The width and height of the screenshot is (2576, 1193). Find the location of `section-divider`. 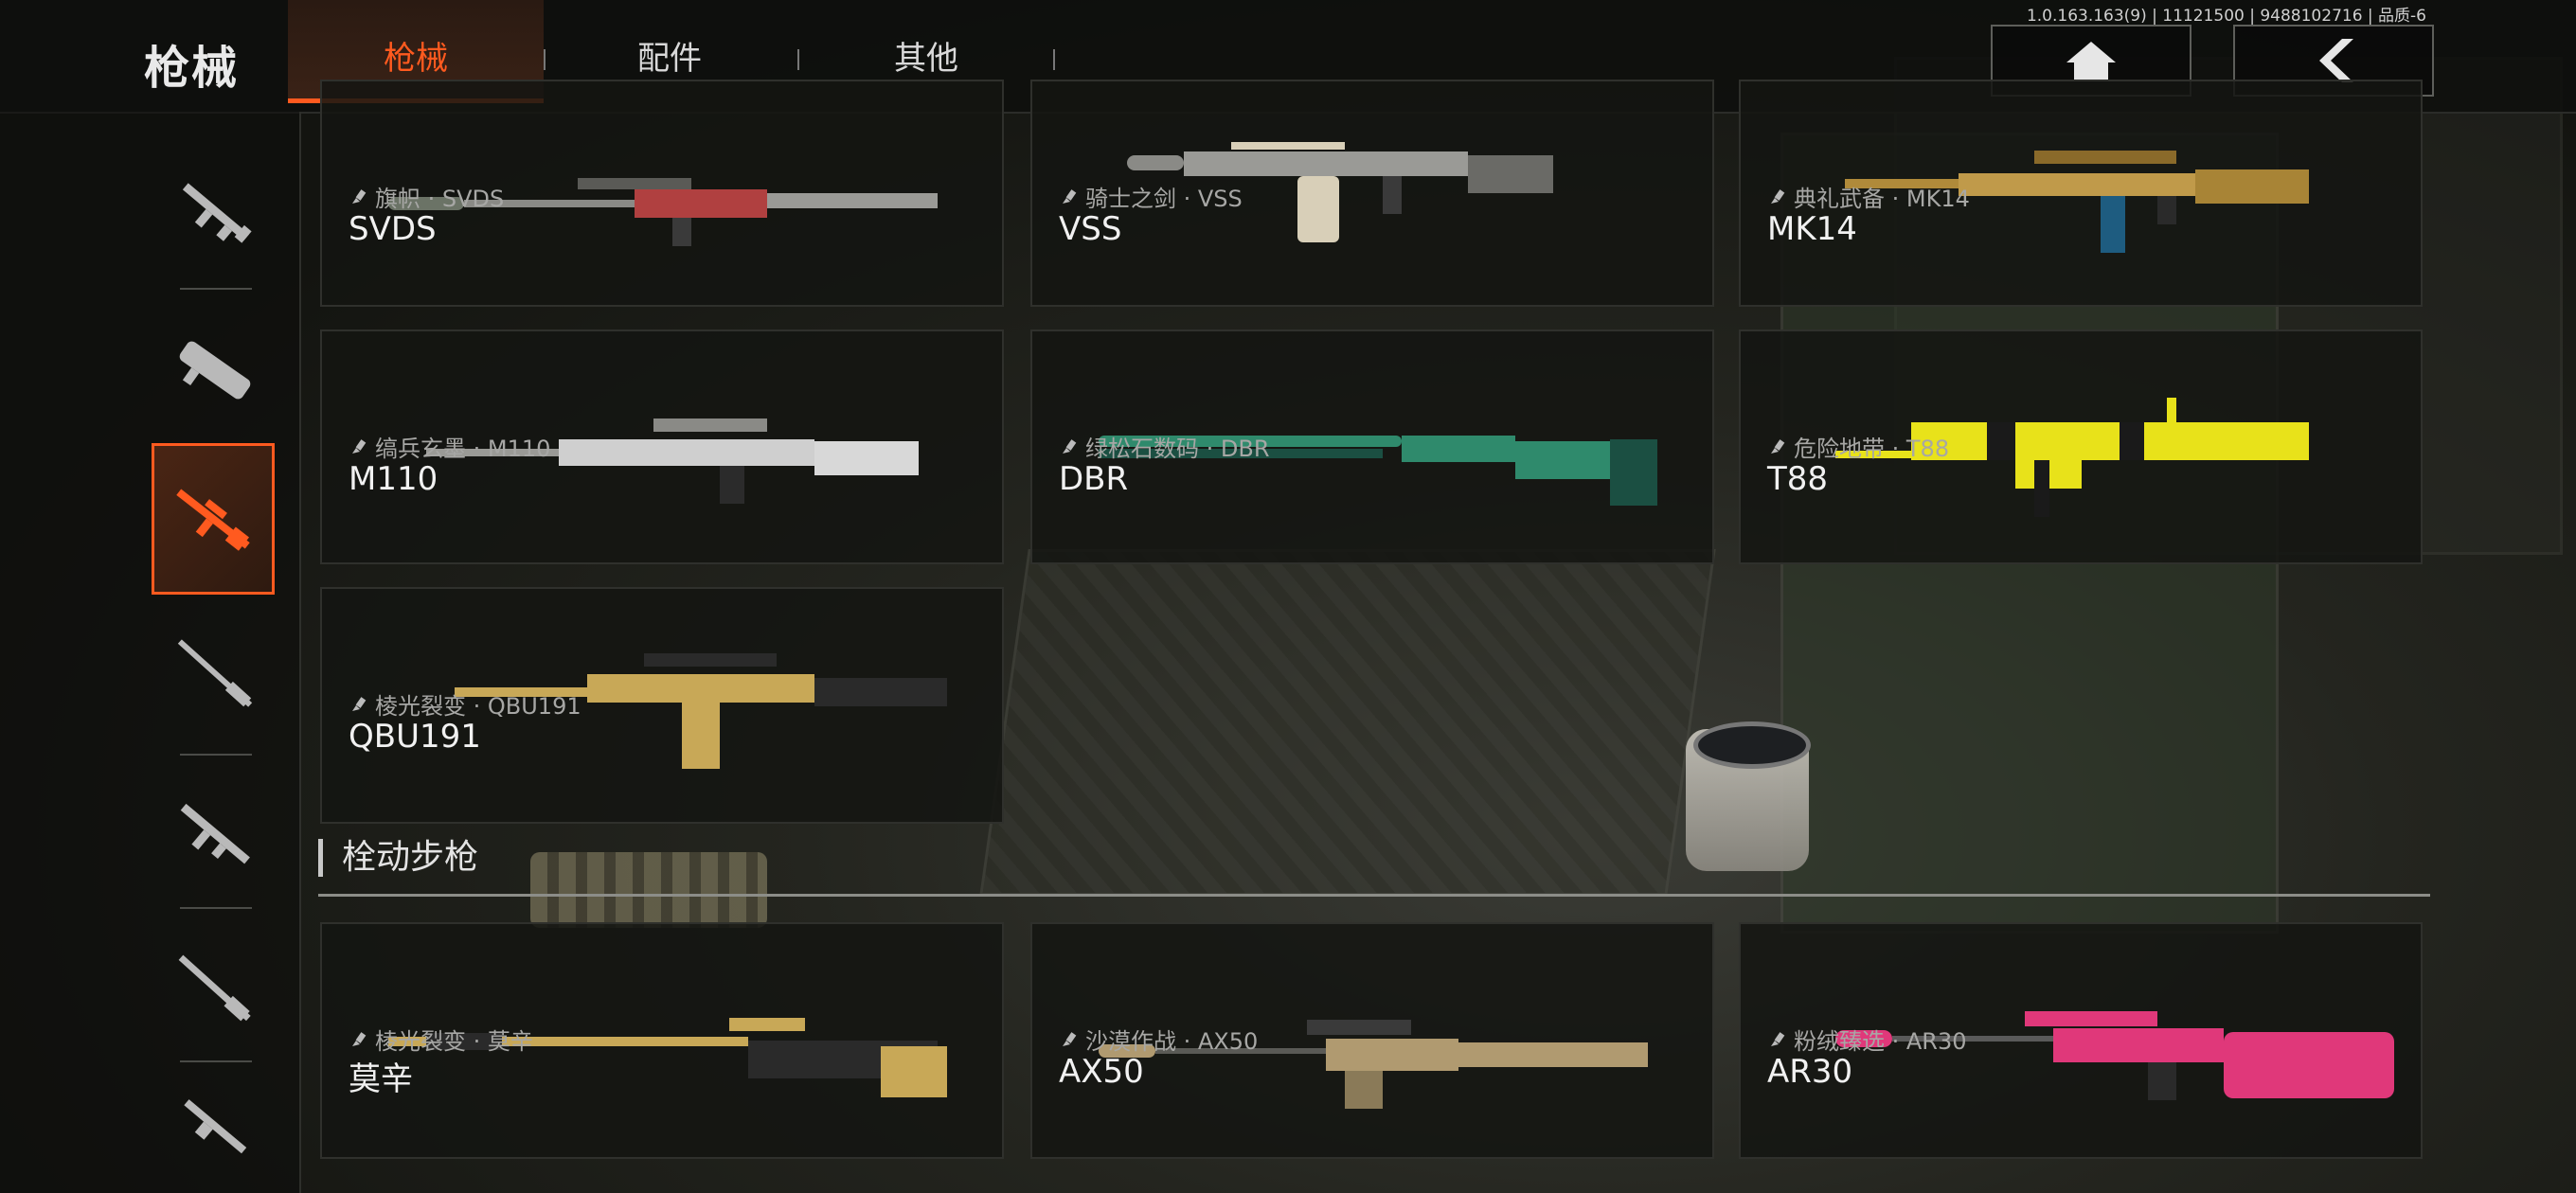

section-divider is located at coordinates (1374, 895).